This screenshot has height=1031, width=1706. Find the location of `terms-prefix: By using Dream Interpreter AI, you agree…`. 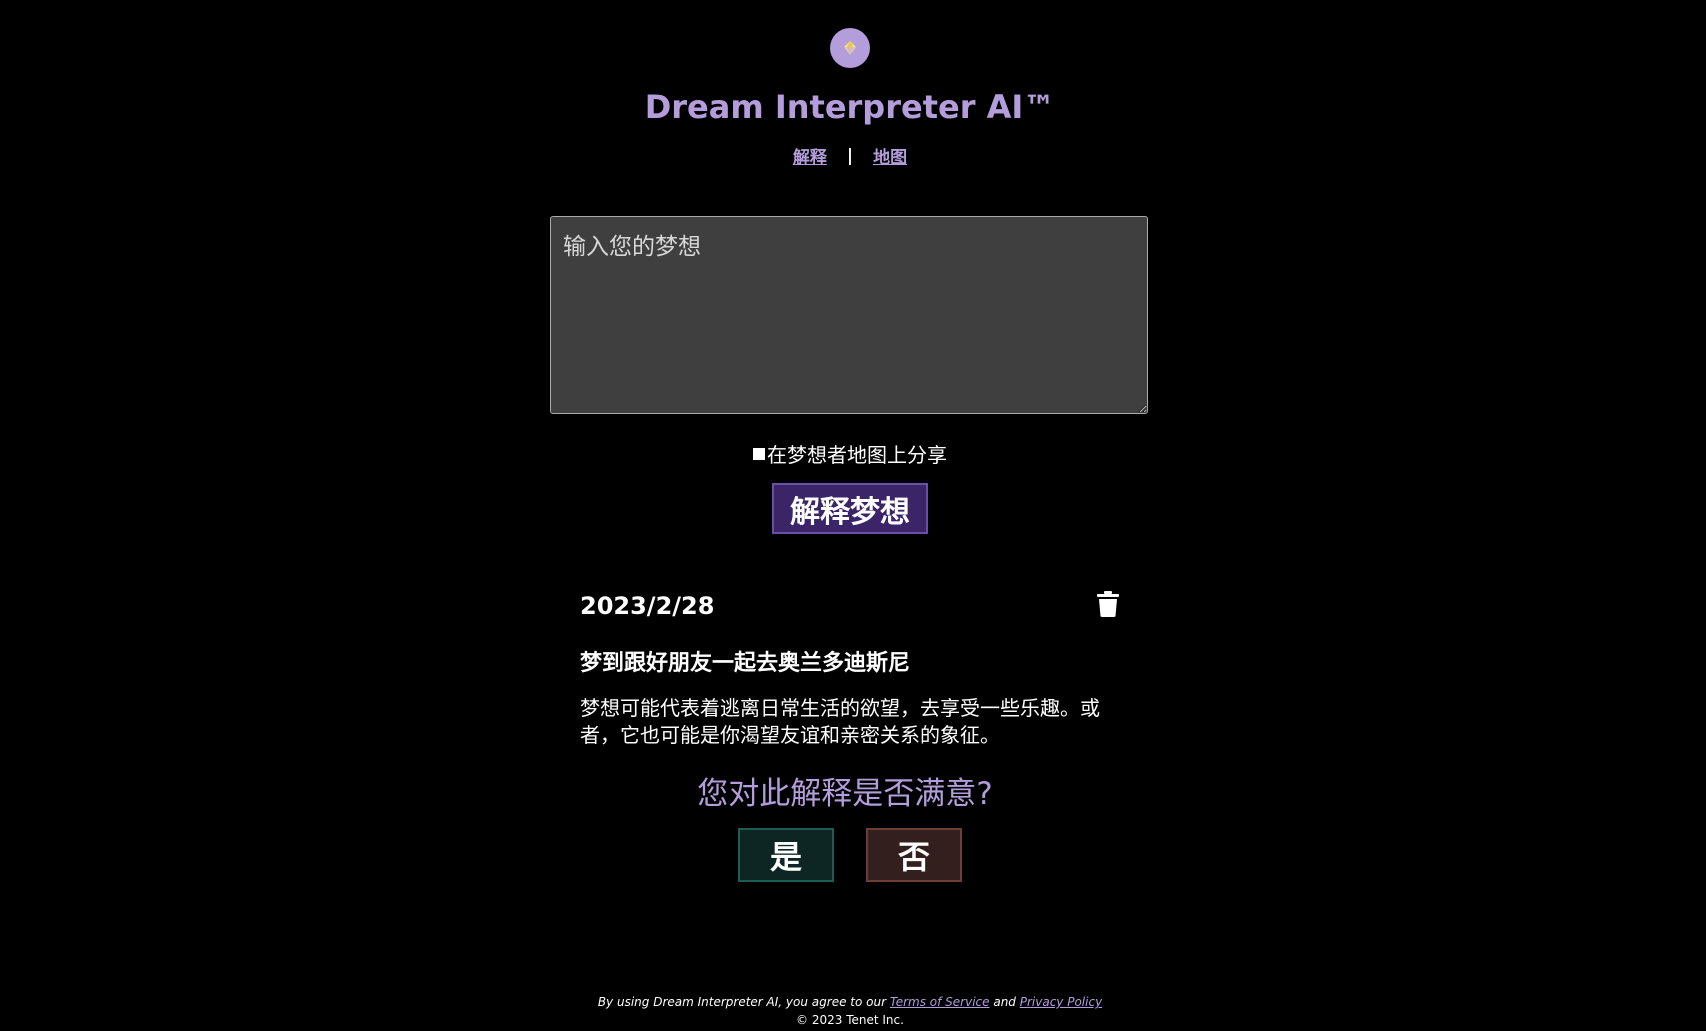

terms-prefix: By using Dream Interpreter AI, you agree… is located at coordinates (742, 1002).